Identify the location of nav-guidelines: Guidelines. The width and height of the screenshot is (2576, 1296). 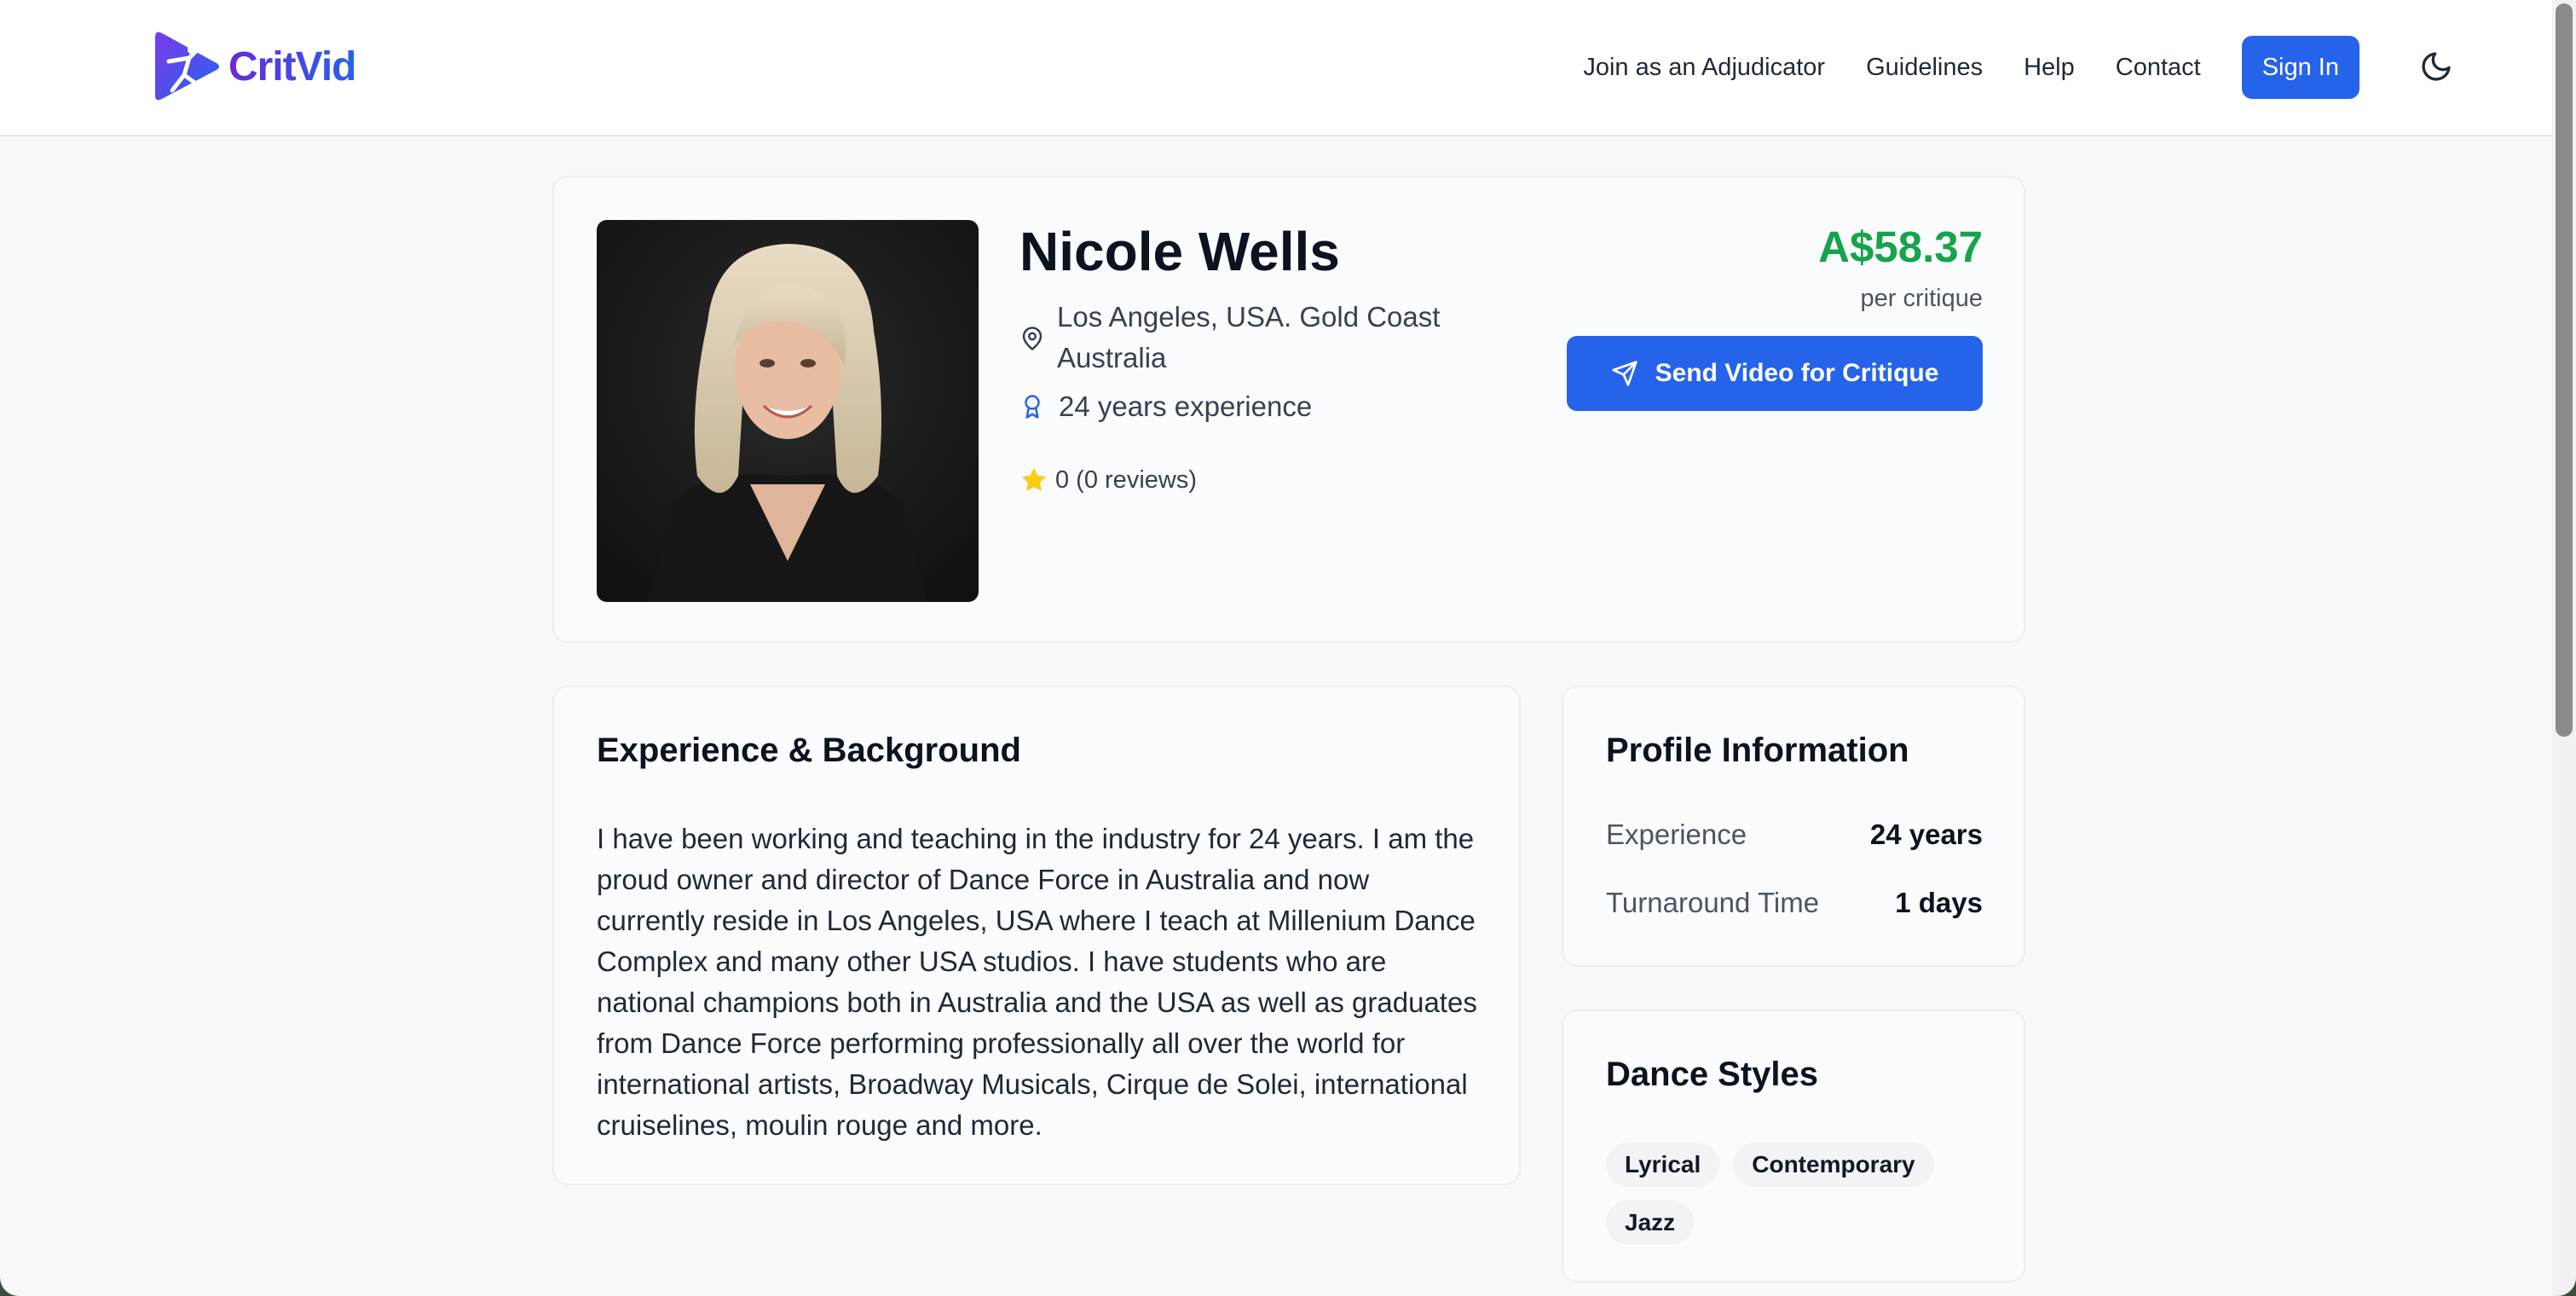
(1924, 67).